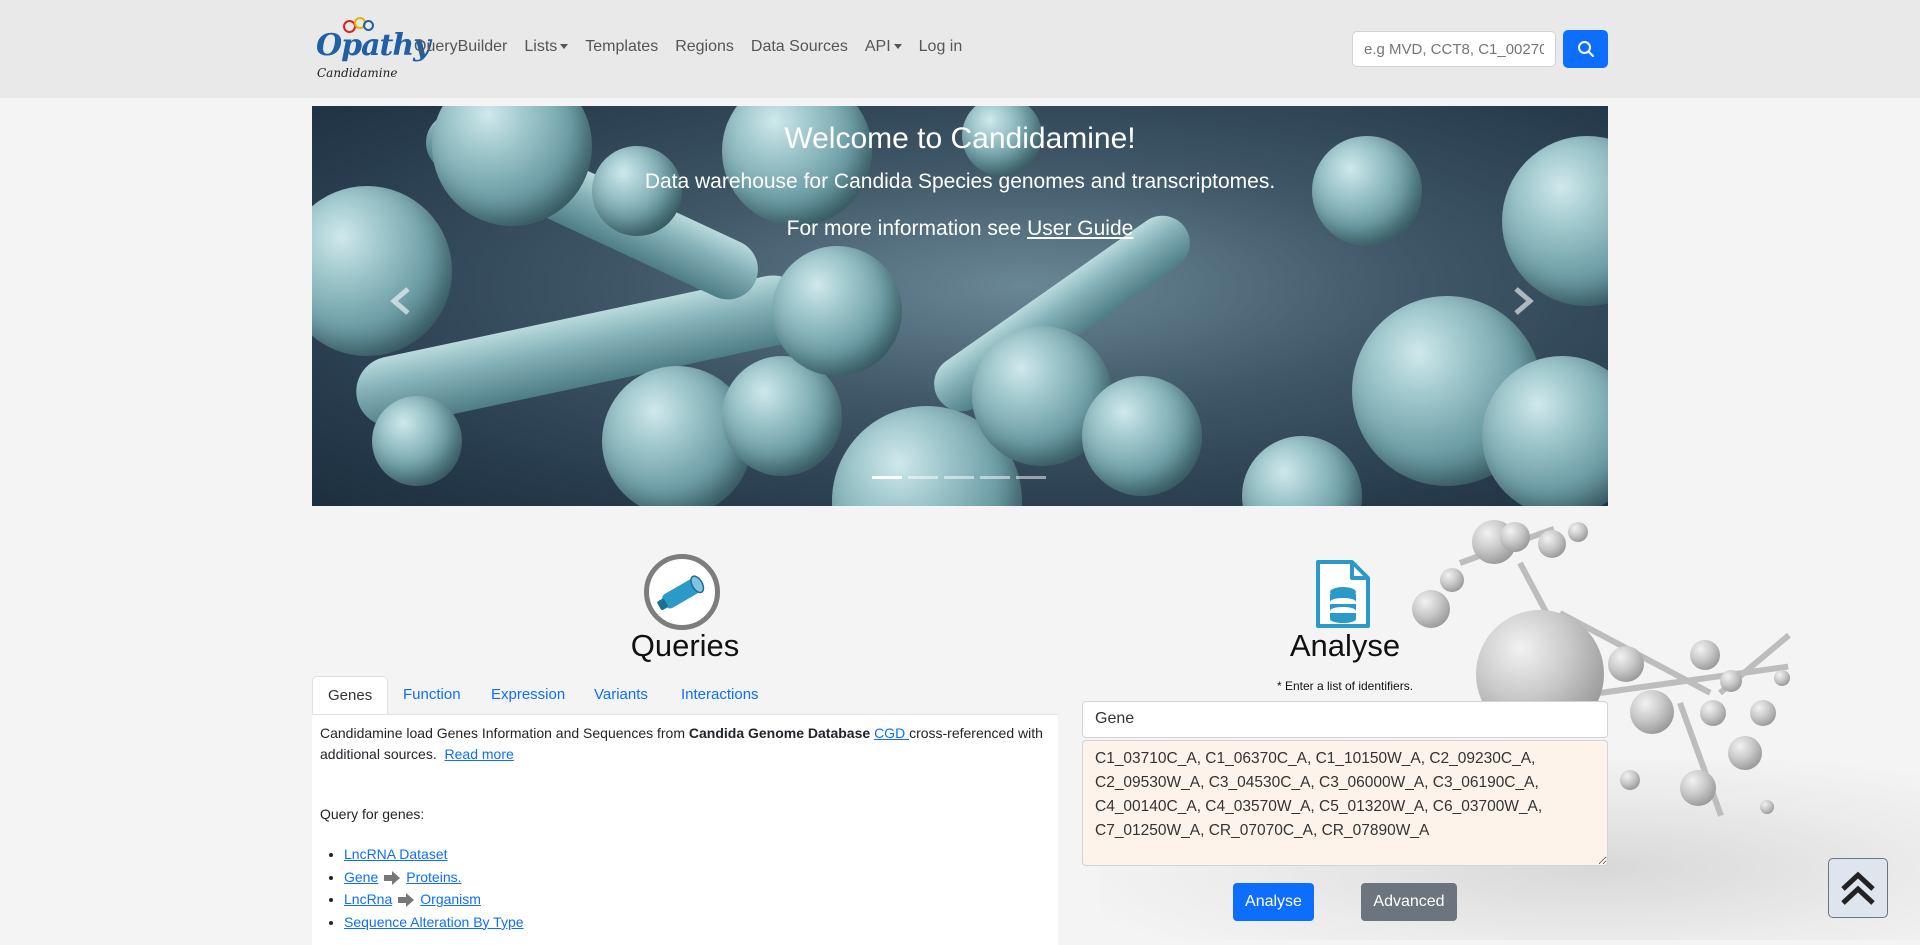 This screenshot has height=945, width=1920. Describe the element at coordinates (1080, 228) in the screenshot. I see `user-guide-link: User Guide` at that location.